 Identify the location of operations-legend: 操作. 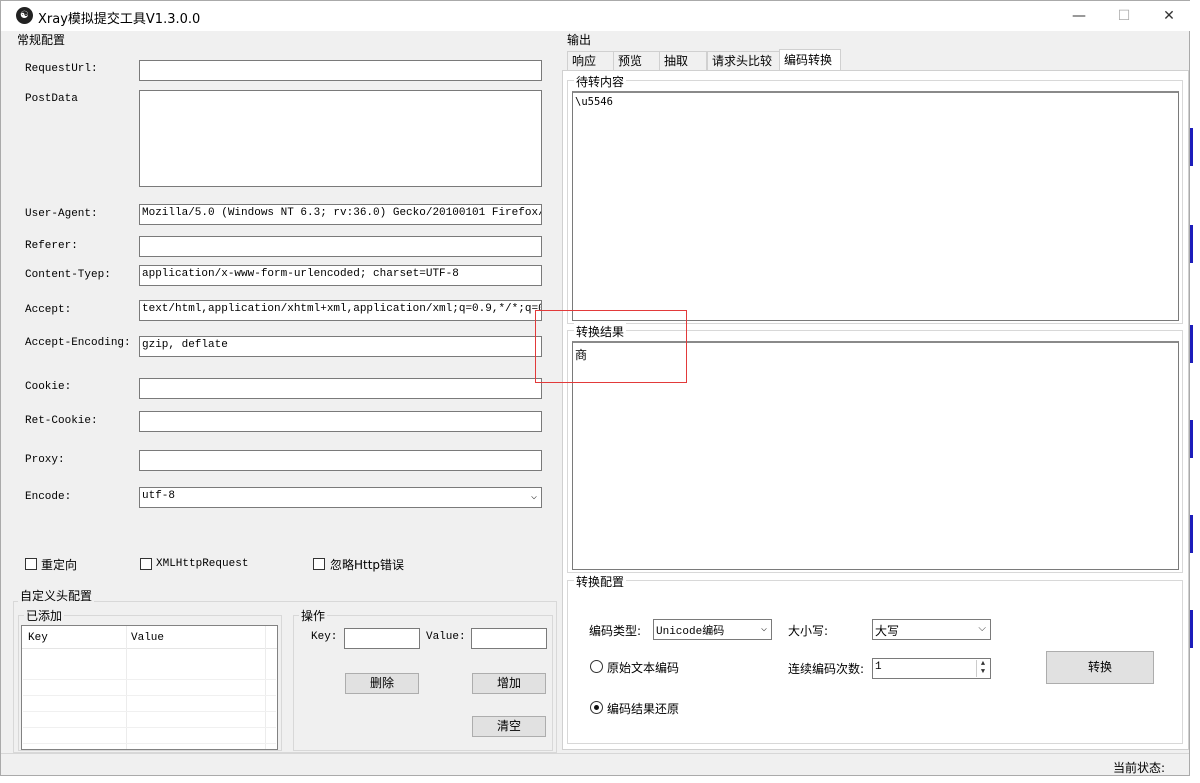
(313, 615).